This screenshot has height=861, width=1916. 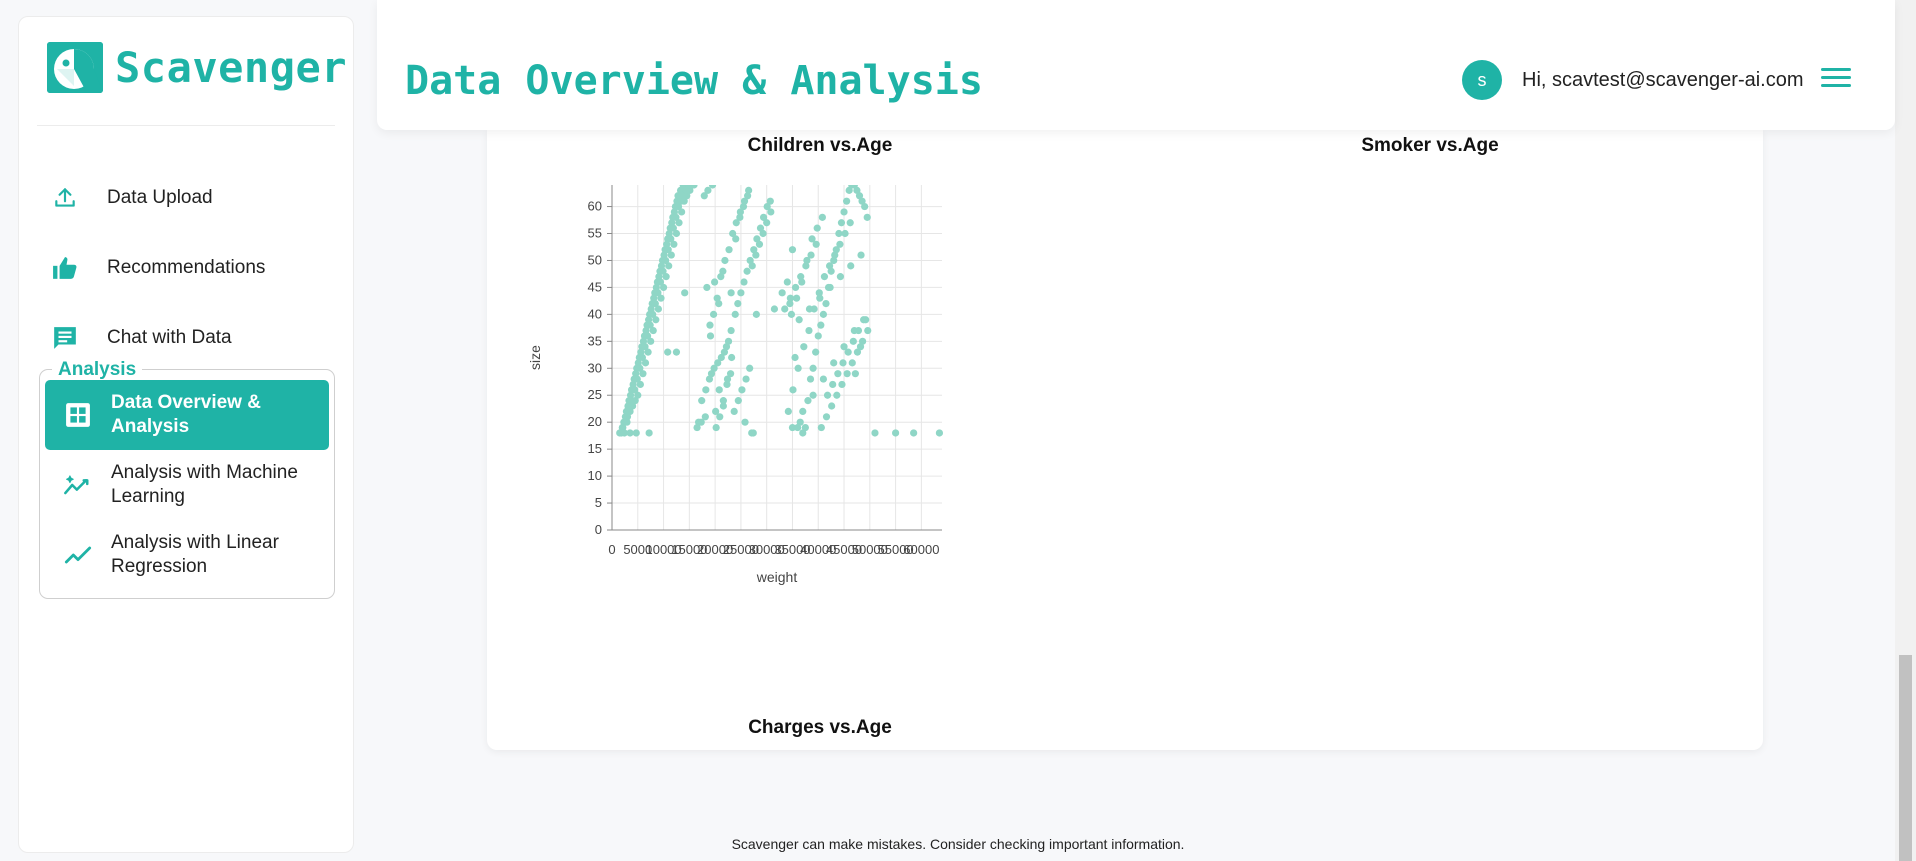 I want to click on hamburger-icon, so click(x=1836, y=80).